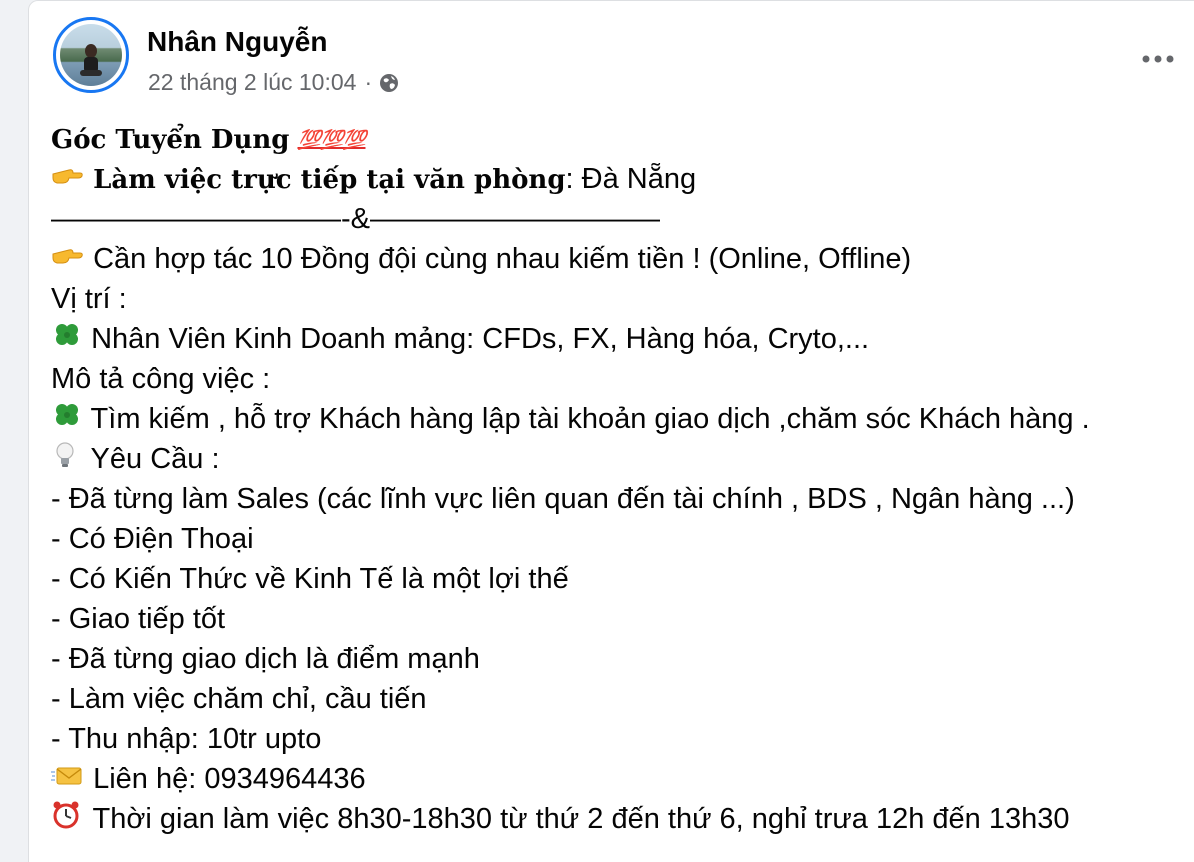 This screenshot has height=862, width=1194. I want to click on post-title: Góc Tuyển Dụng, so click(170, 140).